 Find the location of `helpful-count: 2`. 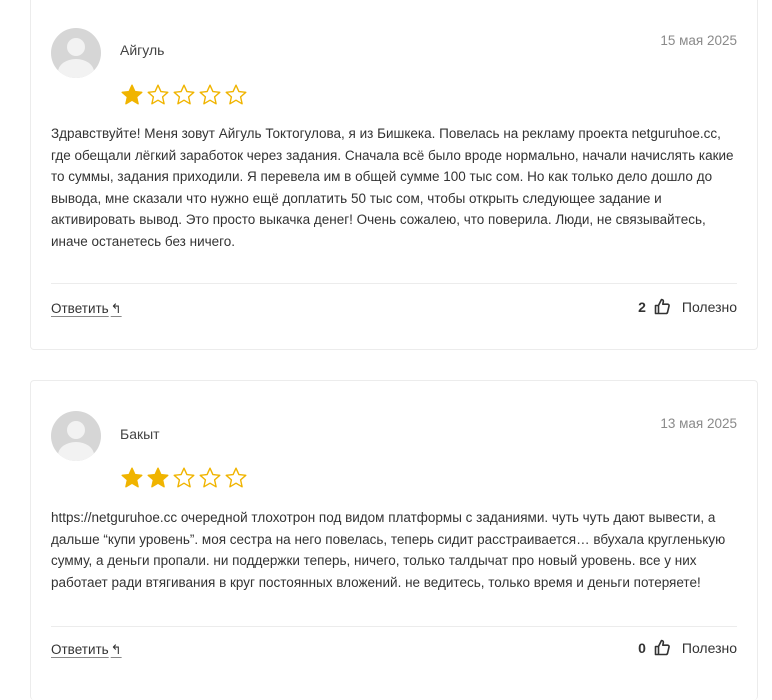

helpful-count: 2 is located at coordinates (642, 306).